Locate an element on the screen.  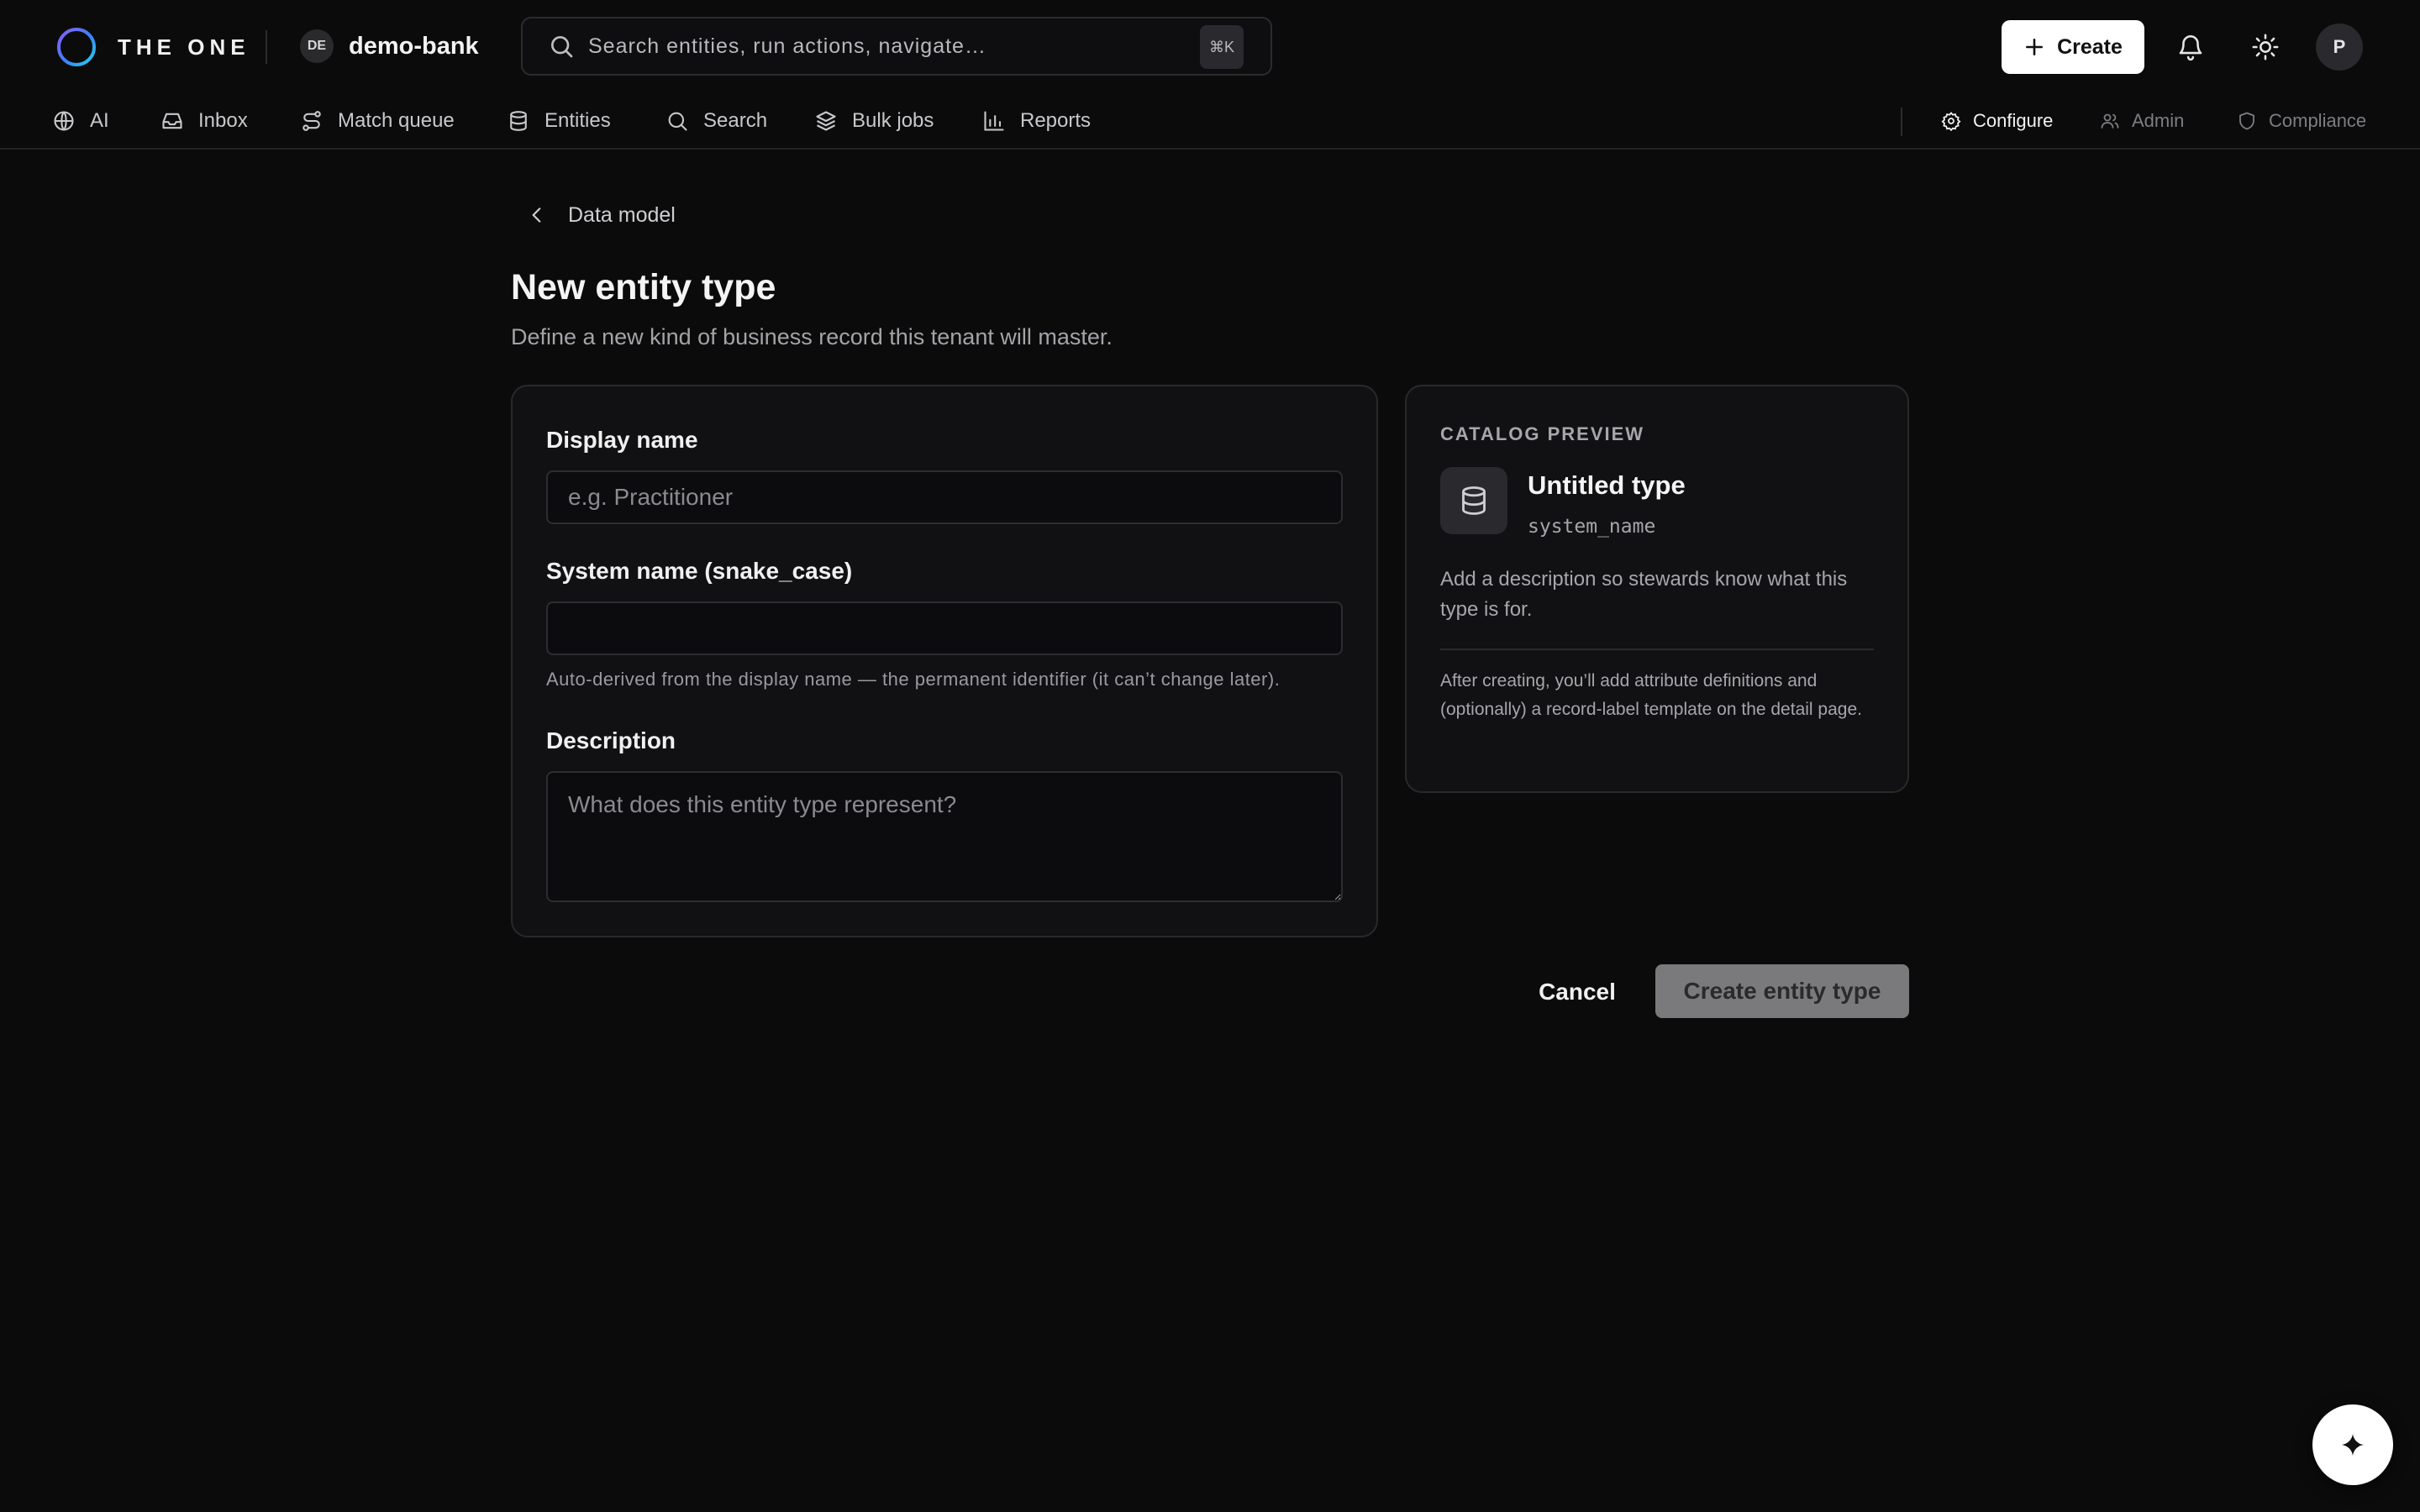
nav-item-match-queue: Match queue is located at coordinates (377, 121).